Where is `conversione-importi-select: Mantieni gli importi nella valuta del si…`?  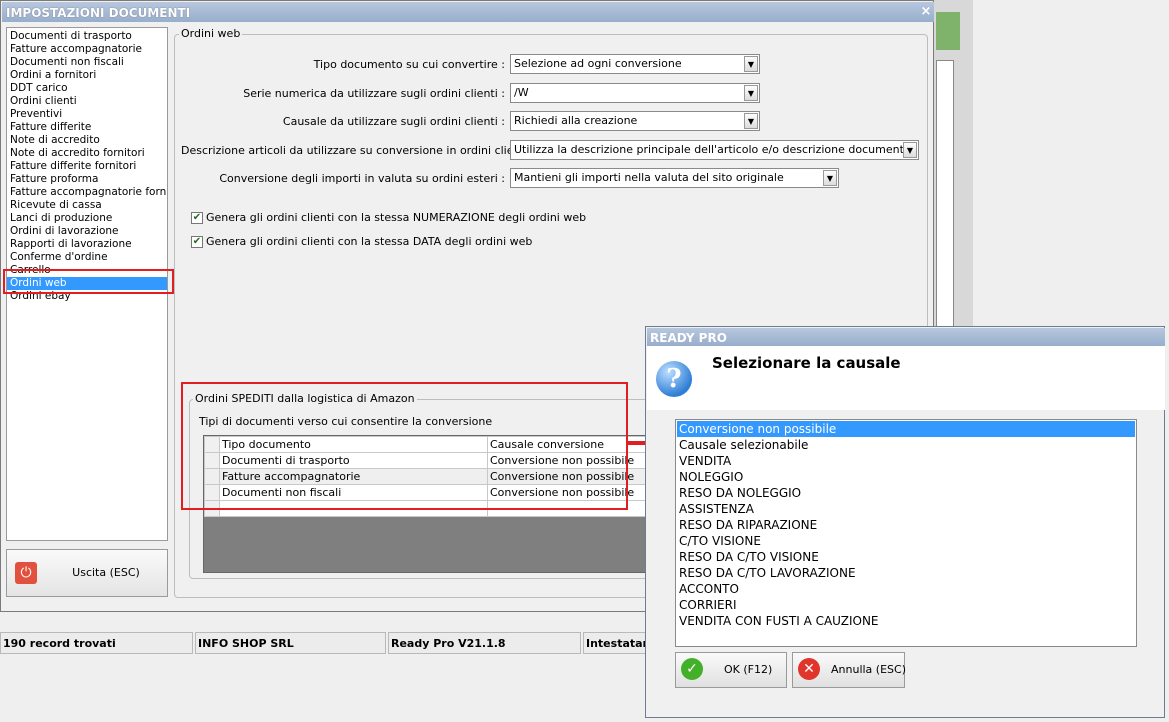
conversione-importi-select: Mantieni gli importi nella valuta del si… is located at coordinates (674, 178).